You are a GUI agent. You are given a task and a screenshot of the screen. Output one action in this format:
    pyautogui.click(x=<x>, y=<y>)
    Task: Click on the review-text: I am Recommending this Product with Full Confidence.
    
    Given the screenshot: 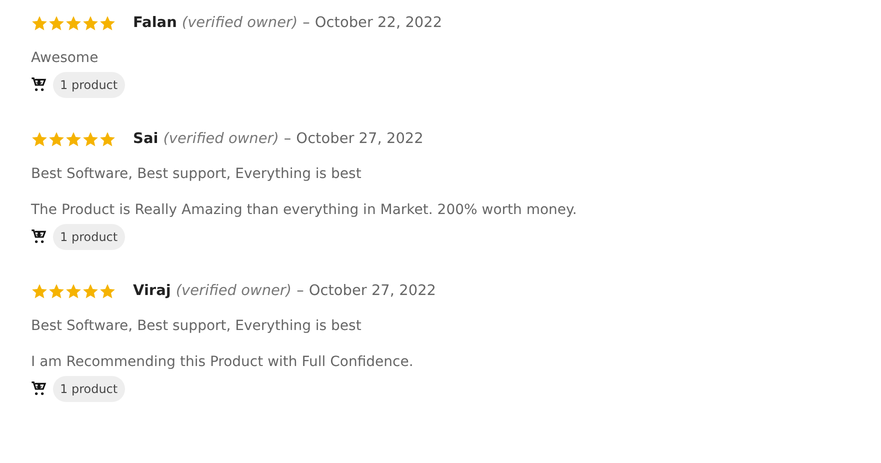 What is the action you would take?
    pyautogui.click(x=222, y=362)
    